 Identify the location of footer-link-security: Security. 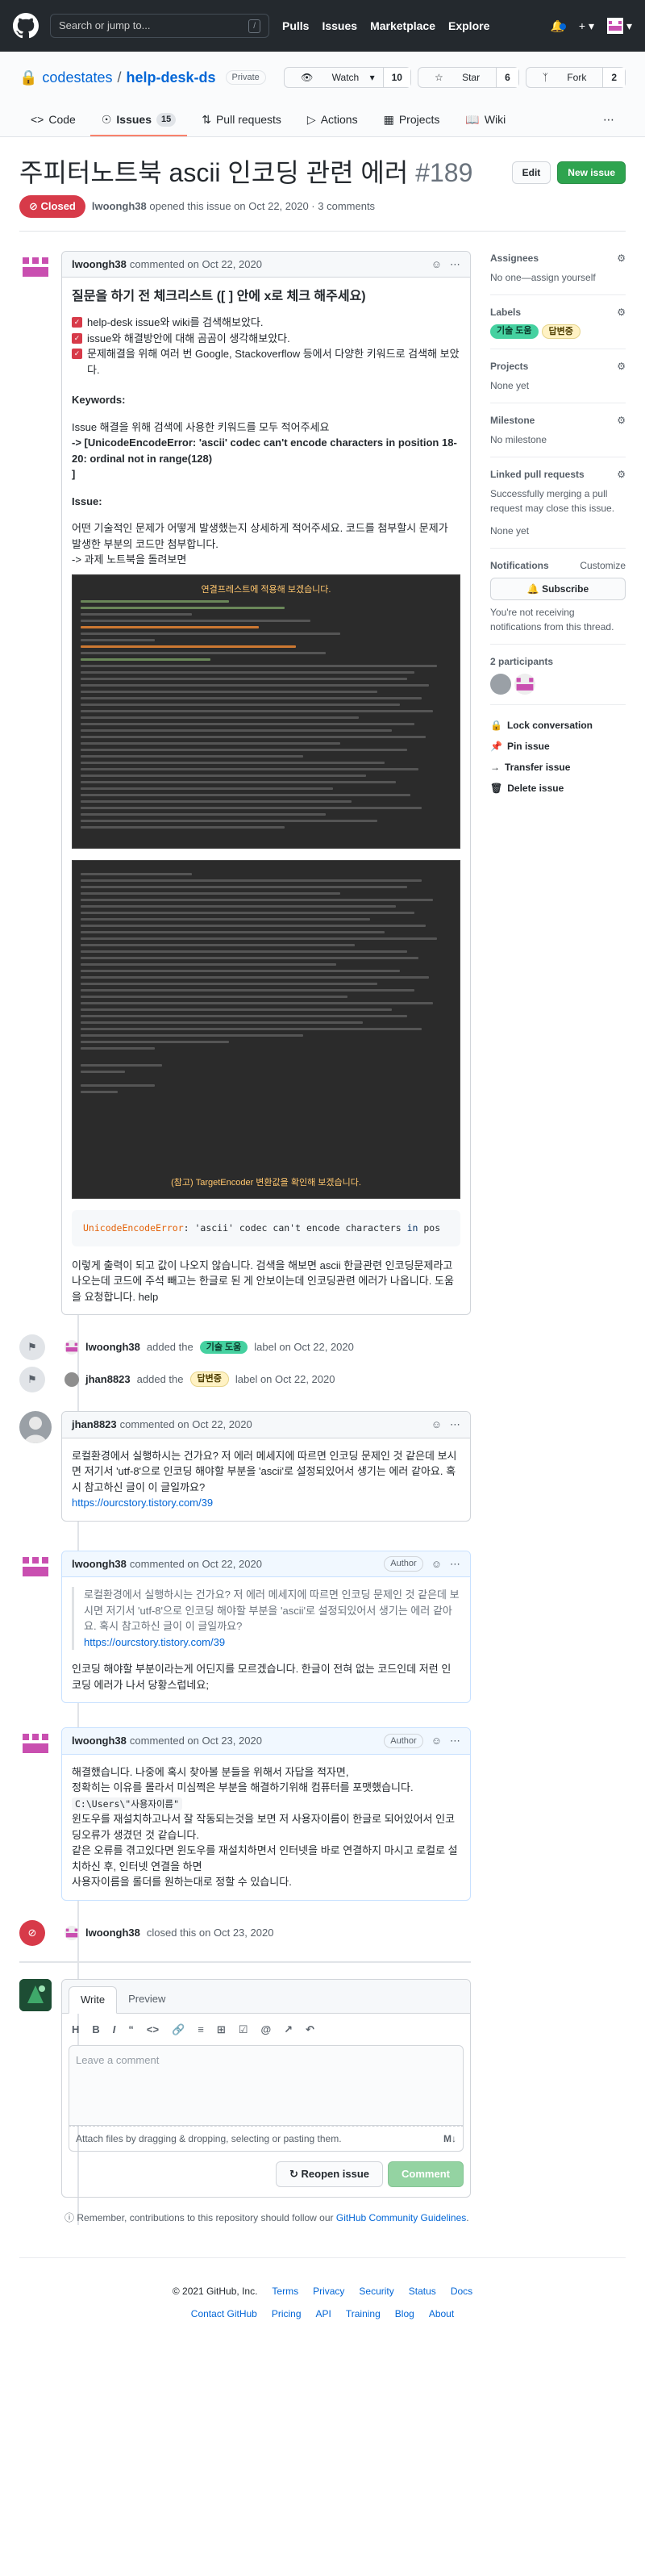
(376, 2291).